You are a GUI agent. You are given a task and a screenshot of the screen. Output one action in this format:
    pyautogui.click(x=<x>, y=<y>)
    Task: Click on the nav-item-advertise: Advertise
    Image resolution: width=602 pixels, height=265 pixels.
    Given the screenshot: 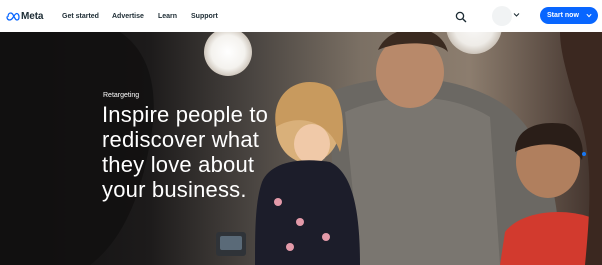 What is the action you would take?
    pyautogui.click(x=128, y=16)
    